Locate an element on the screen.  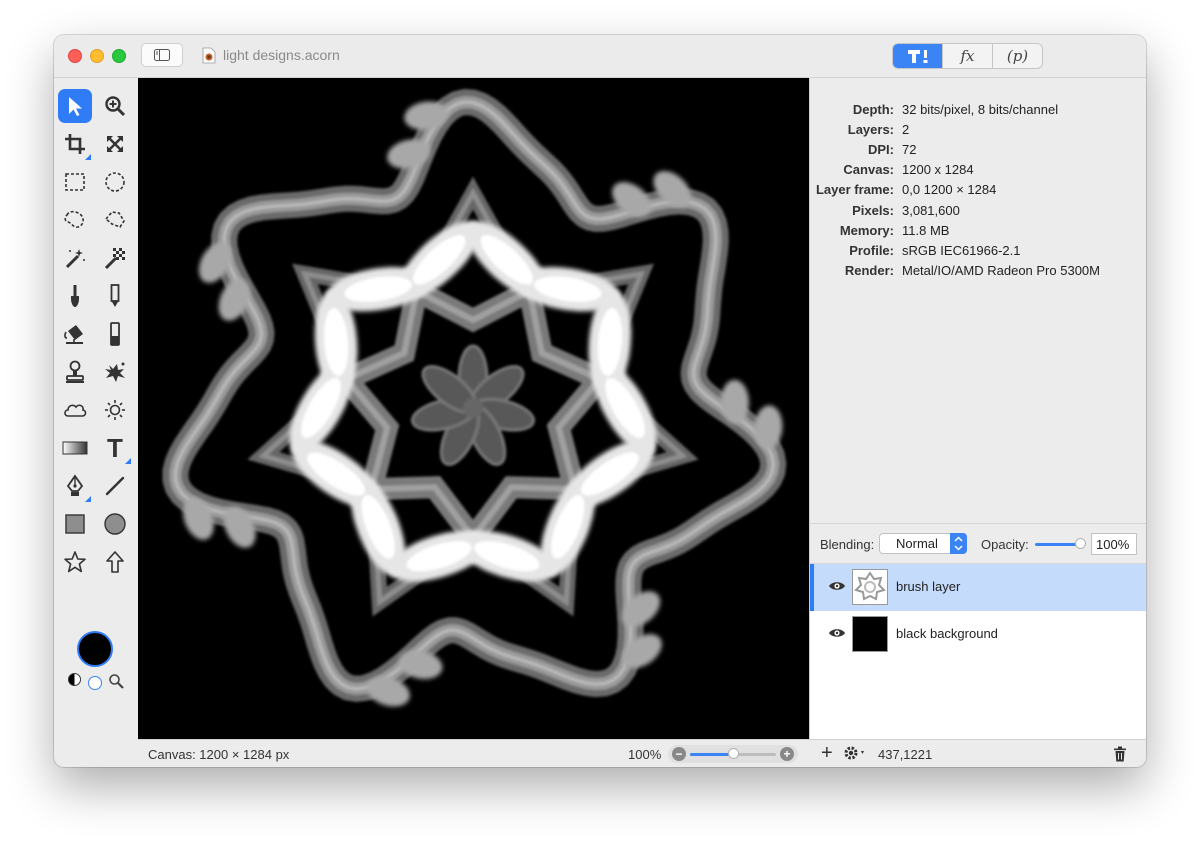
ellipse-select-tool is located at coordinates (115, 182).